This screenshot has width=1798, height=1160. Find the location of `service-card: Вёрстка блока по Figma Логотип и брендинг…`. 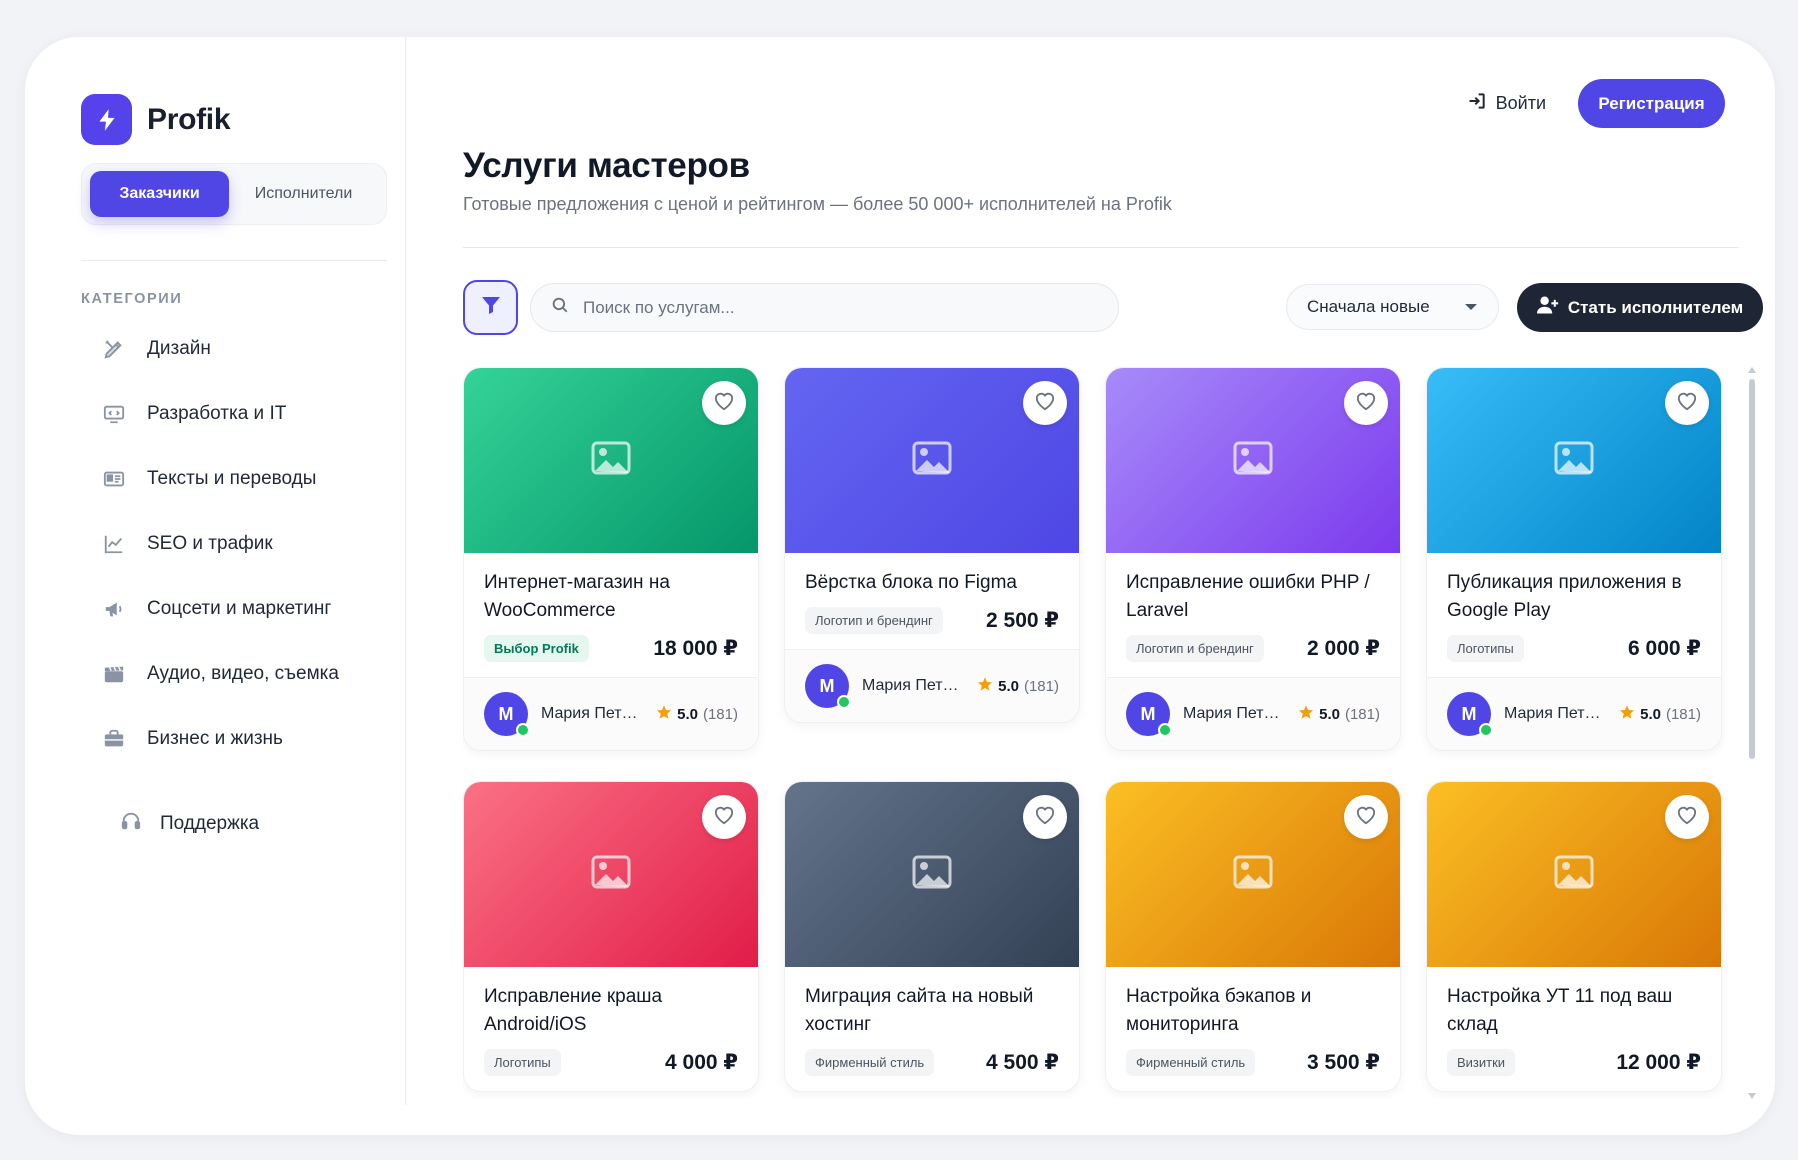

service-card: Вёрстка блока по Figma Логотип и брендинг… is located at coordinates (932, 545).